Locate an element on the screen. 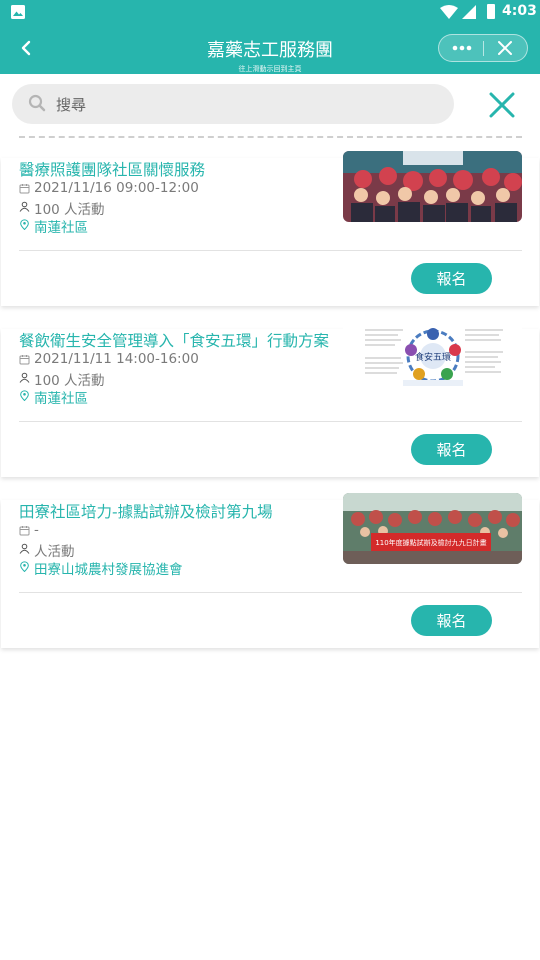 The image size is (540, 960). diagram-center-label: 食安五環 is located at coordinates (433, 357).